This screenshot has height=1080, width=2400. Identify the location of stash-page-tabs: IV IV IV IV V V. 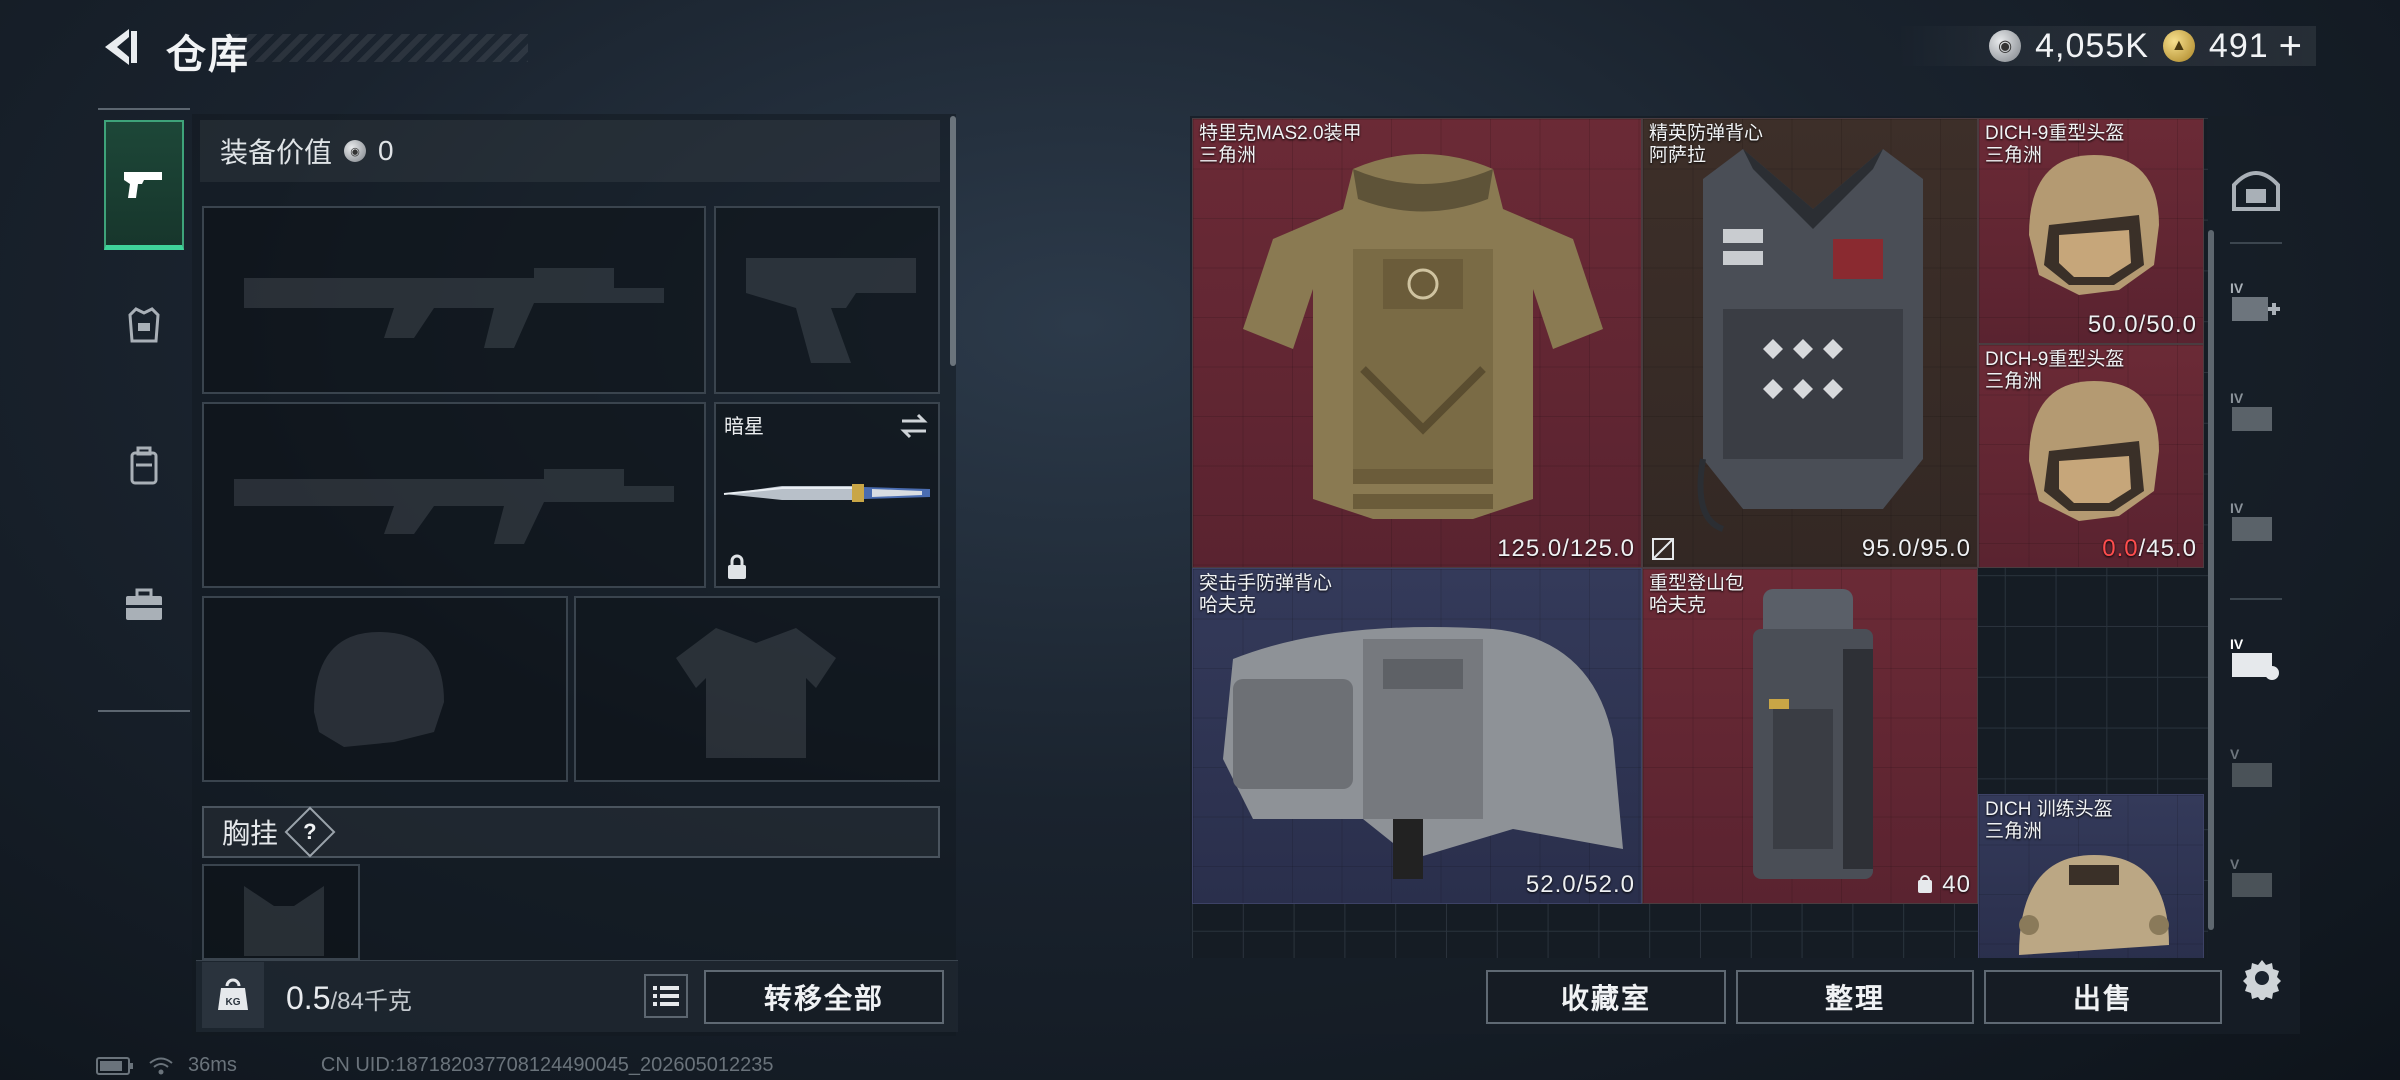
(2256, 538).